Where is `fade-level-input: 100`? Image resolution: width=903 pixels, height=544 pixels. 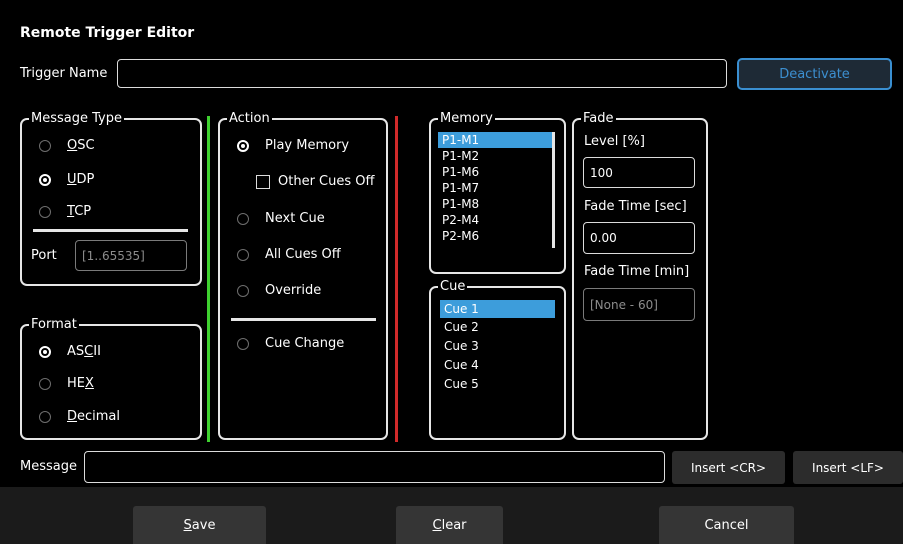 fade-level-input: 100 is located at coordinates (639, 172).